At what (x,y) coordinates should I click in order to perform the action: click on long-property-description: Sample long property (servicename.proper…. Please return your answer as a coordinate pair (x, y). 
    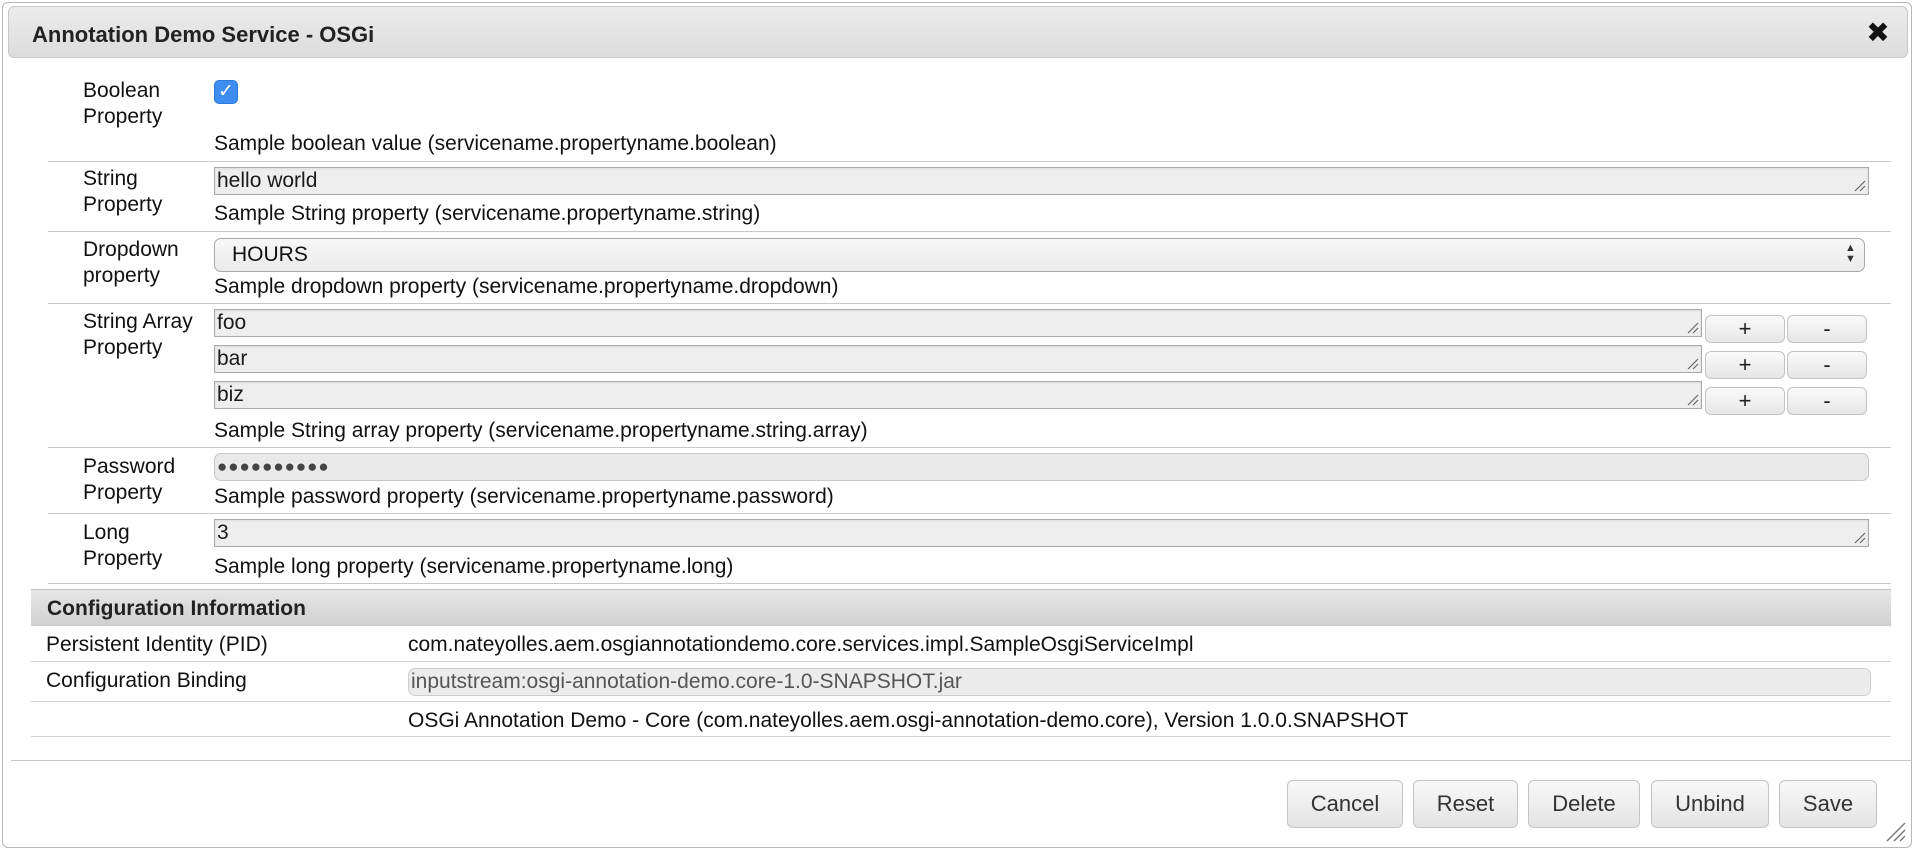
    Looking at the image, I should click on (474, 566).